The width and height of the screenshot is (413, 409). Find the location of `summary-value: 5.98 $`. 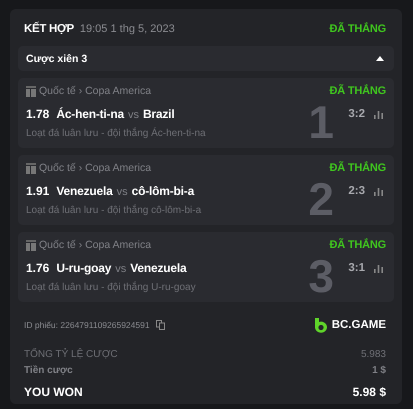

summary-value: 5.98 $ is located at coordinates (369, 392).